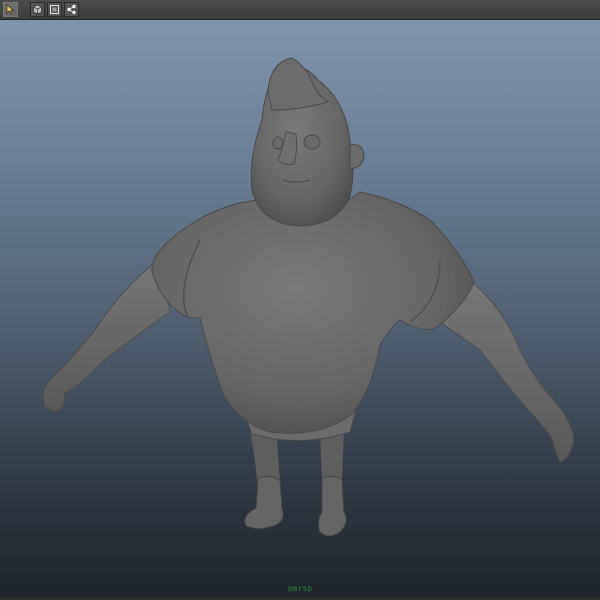 This screenshot has width=600, height=600. Describe the element at coordinates (300, 10) in the screenshot. I see `viewport-toolbar` at that location.